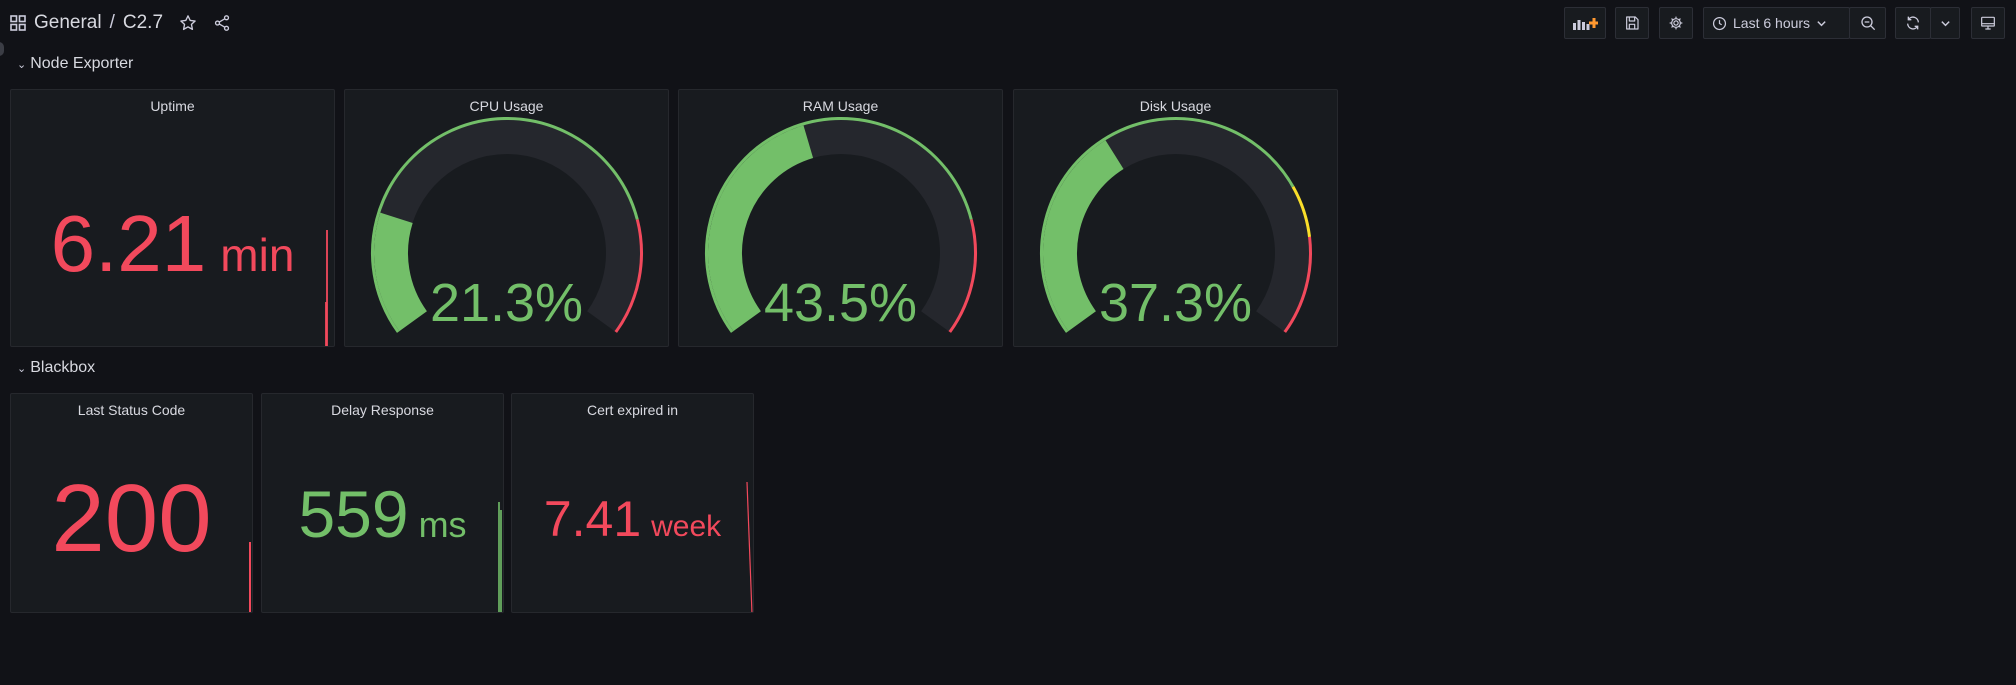  Describe the element at coordinates (63, 367) in the screenshot. I see `row-title: Blackbox` at that location.